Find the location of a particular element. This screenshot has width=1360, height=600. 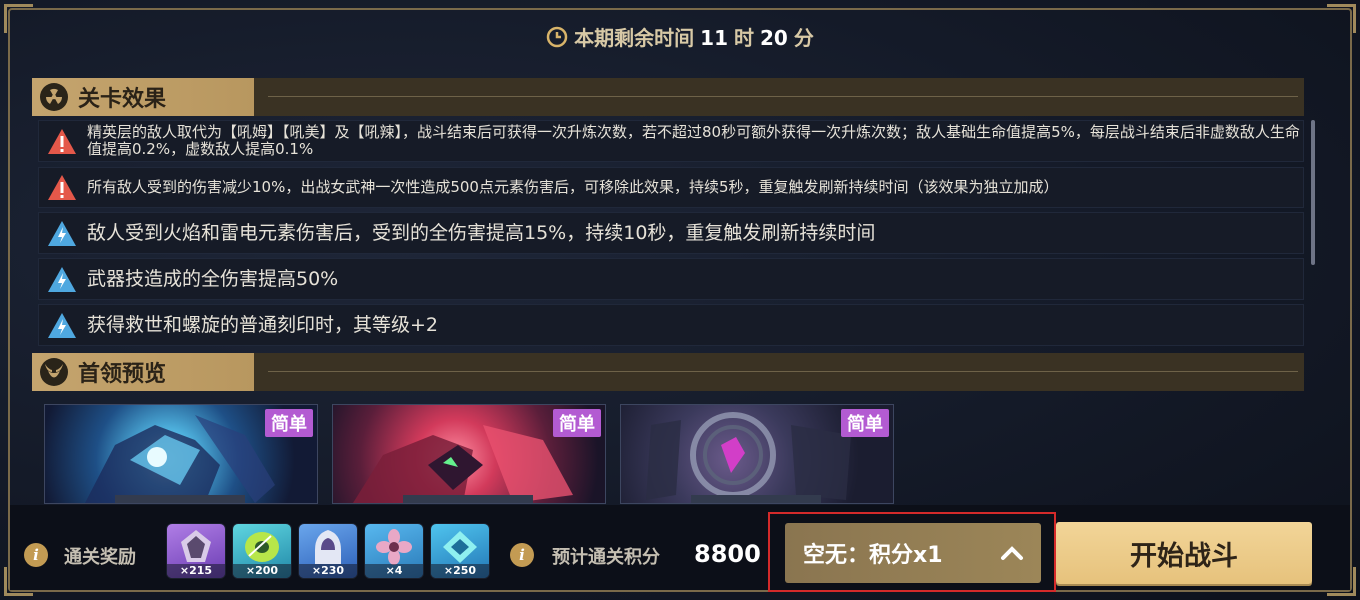

reward-count: ×215 is located at coordinates (196, 571).